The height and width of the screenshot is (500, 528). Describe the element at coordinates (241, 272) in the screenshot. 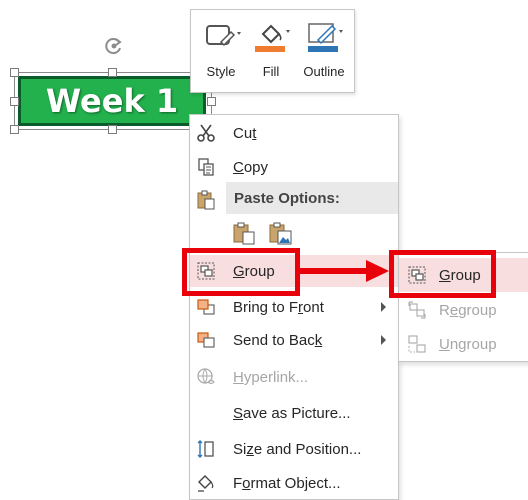

I see `annotation-box-group` at that location.